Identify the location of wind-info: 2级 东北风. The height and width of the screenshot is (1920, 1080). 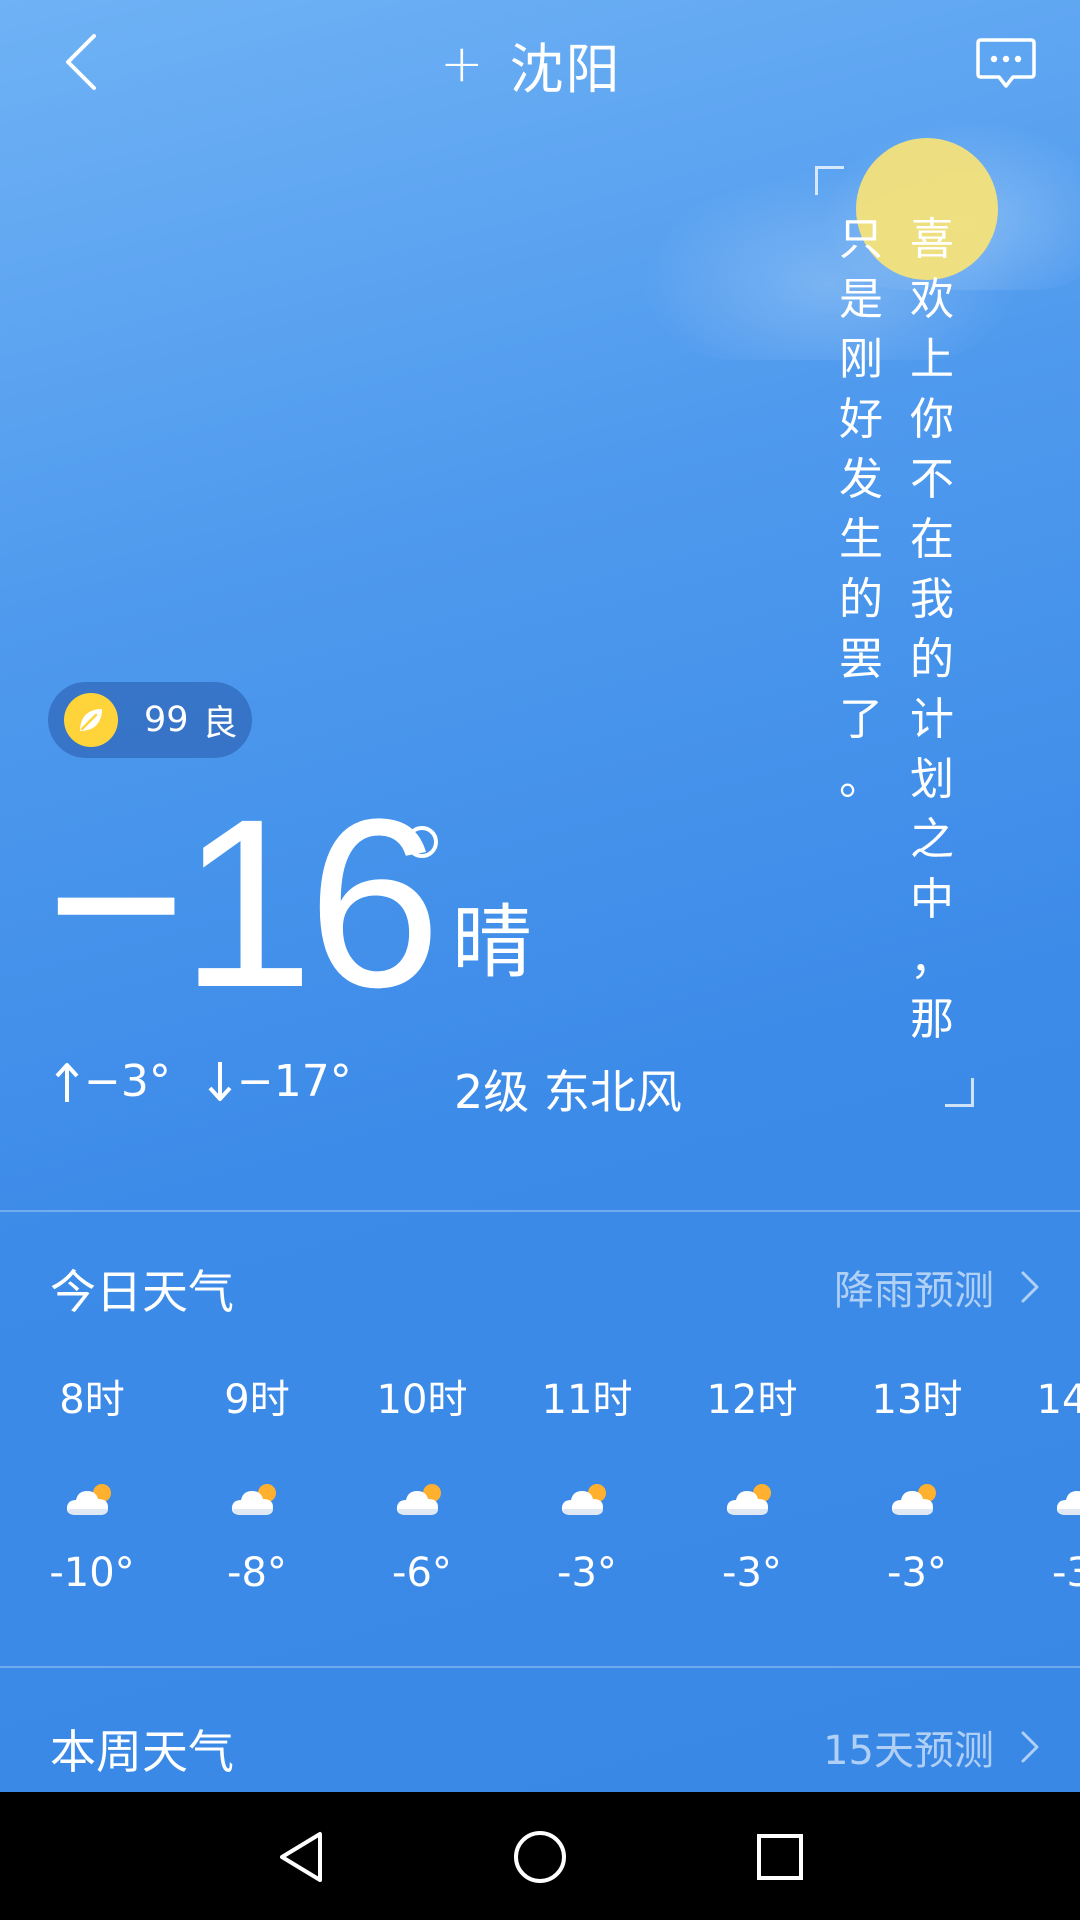
(568, 1092).